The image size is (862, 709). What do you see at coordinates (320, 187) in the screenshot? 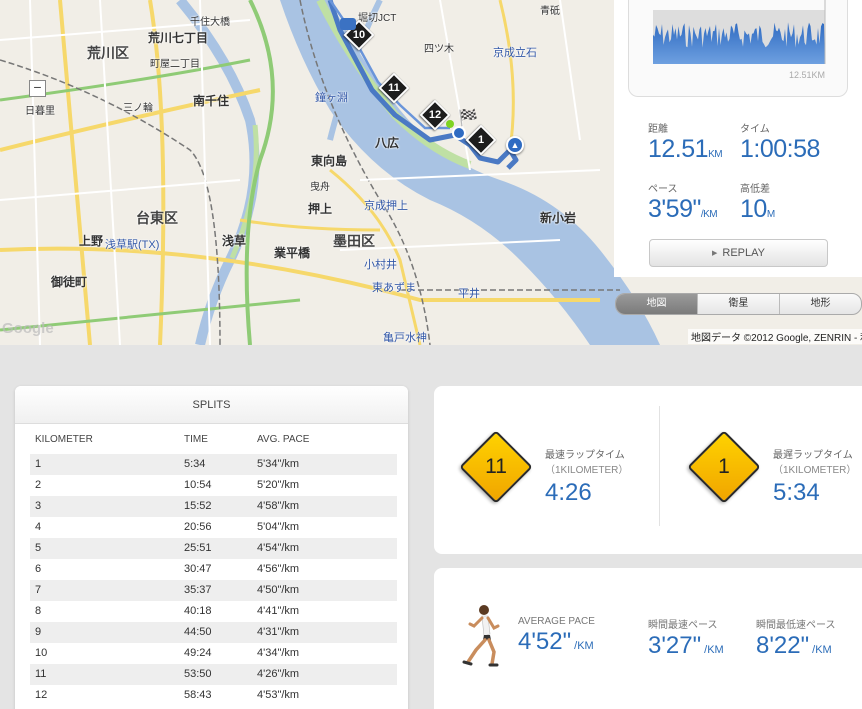
I see `map-label: 曳舟` at bounding box center [320, 187].